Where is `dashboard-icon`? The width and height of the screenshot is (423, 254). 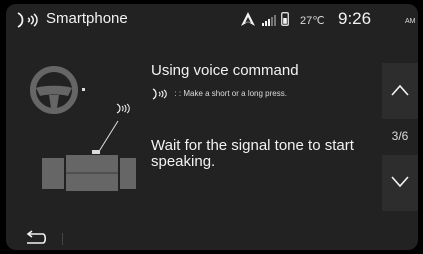
dashboard-icon is located at coordinates (89, 170).